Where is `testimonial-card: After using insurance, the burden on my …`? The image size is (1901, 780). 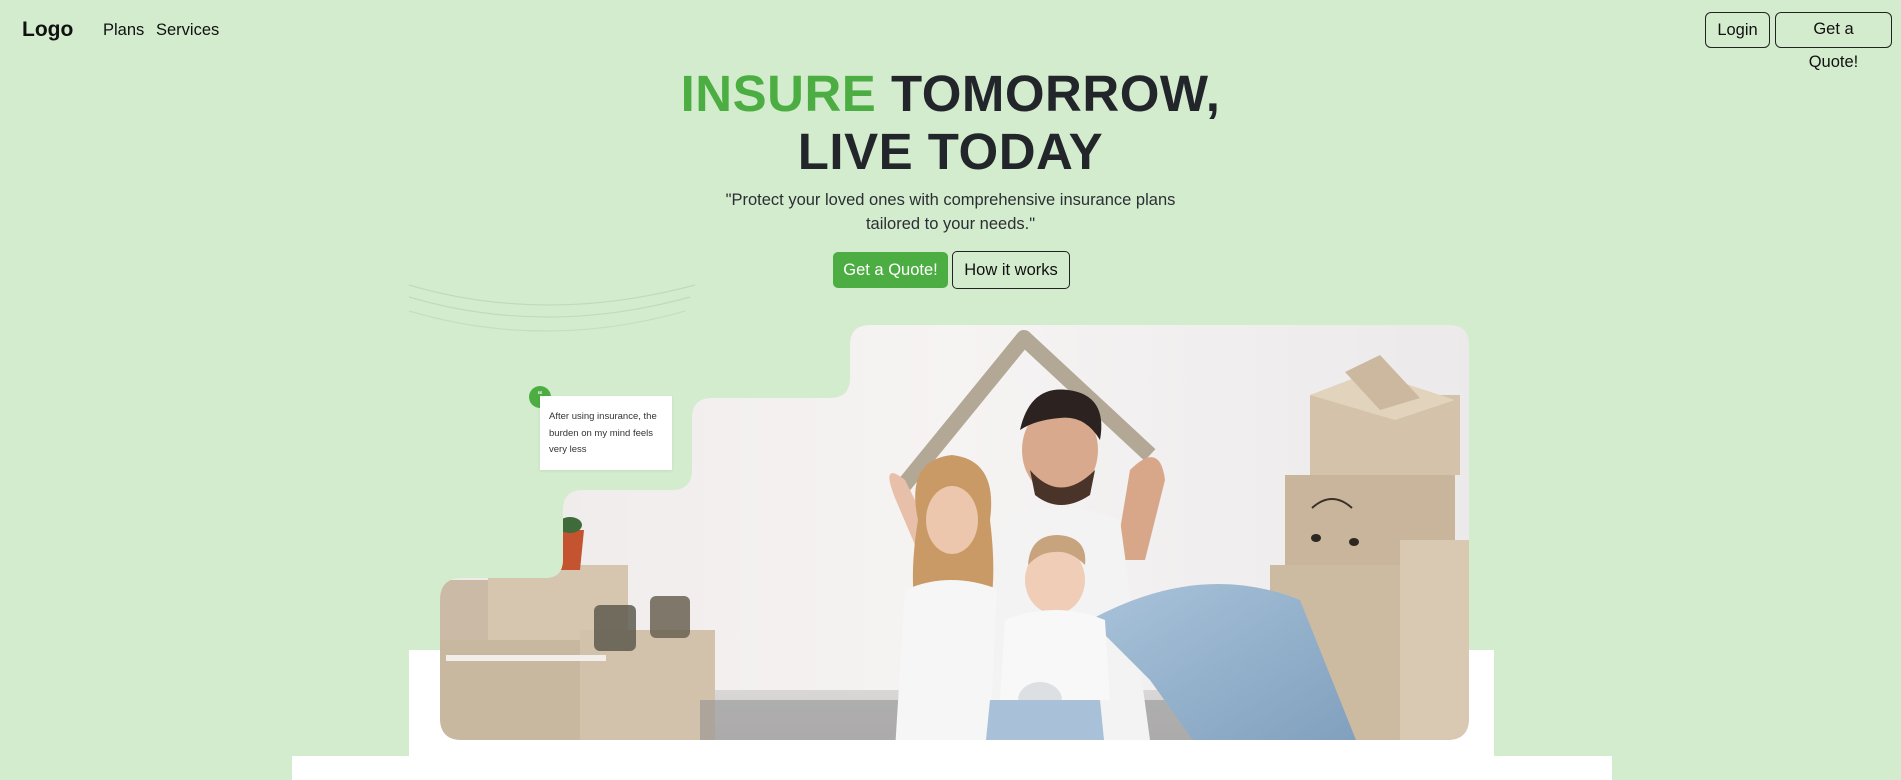 testimonial-card: After using insurance, the burden on my … is located at coordinates (606, 433).